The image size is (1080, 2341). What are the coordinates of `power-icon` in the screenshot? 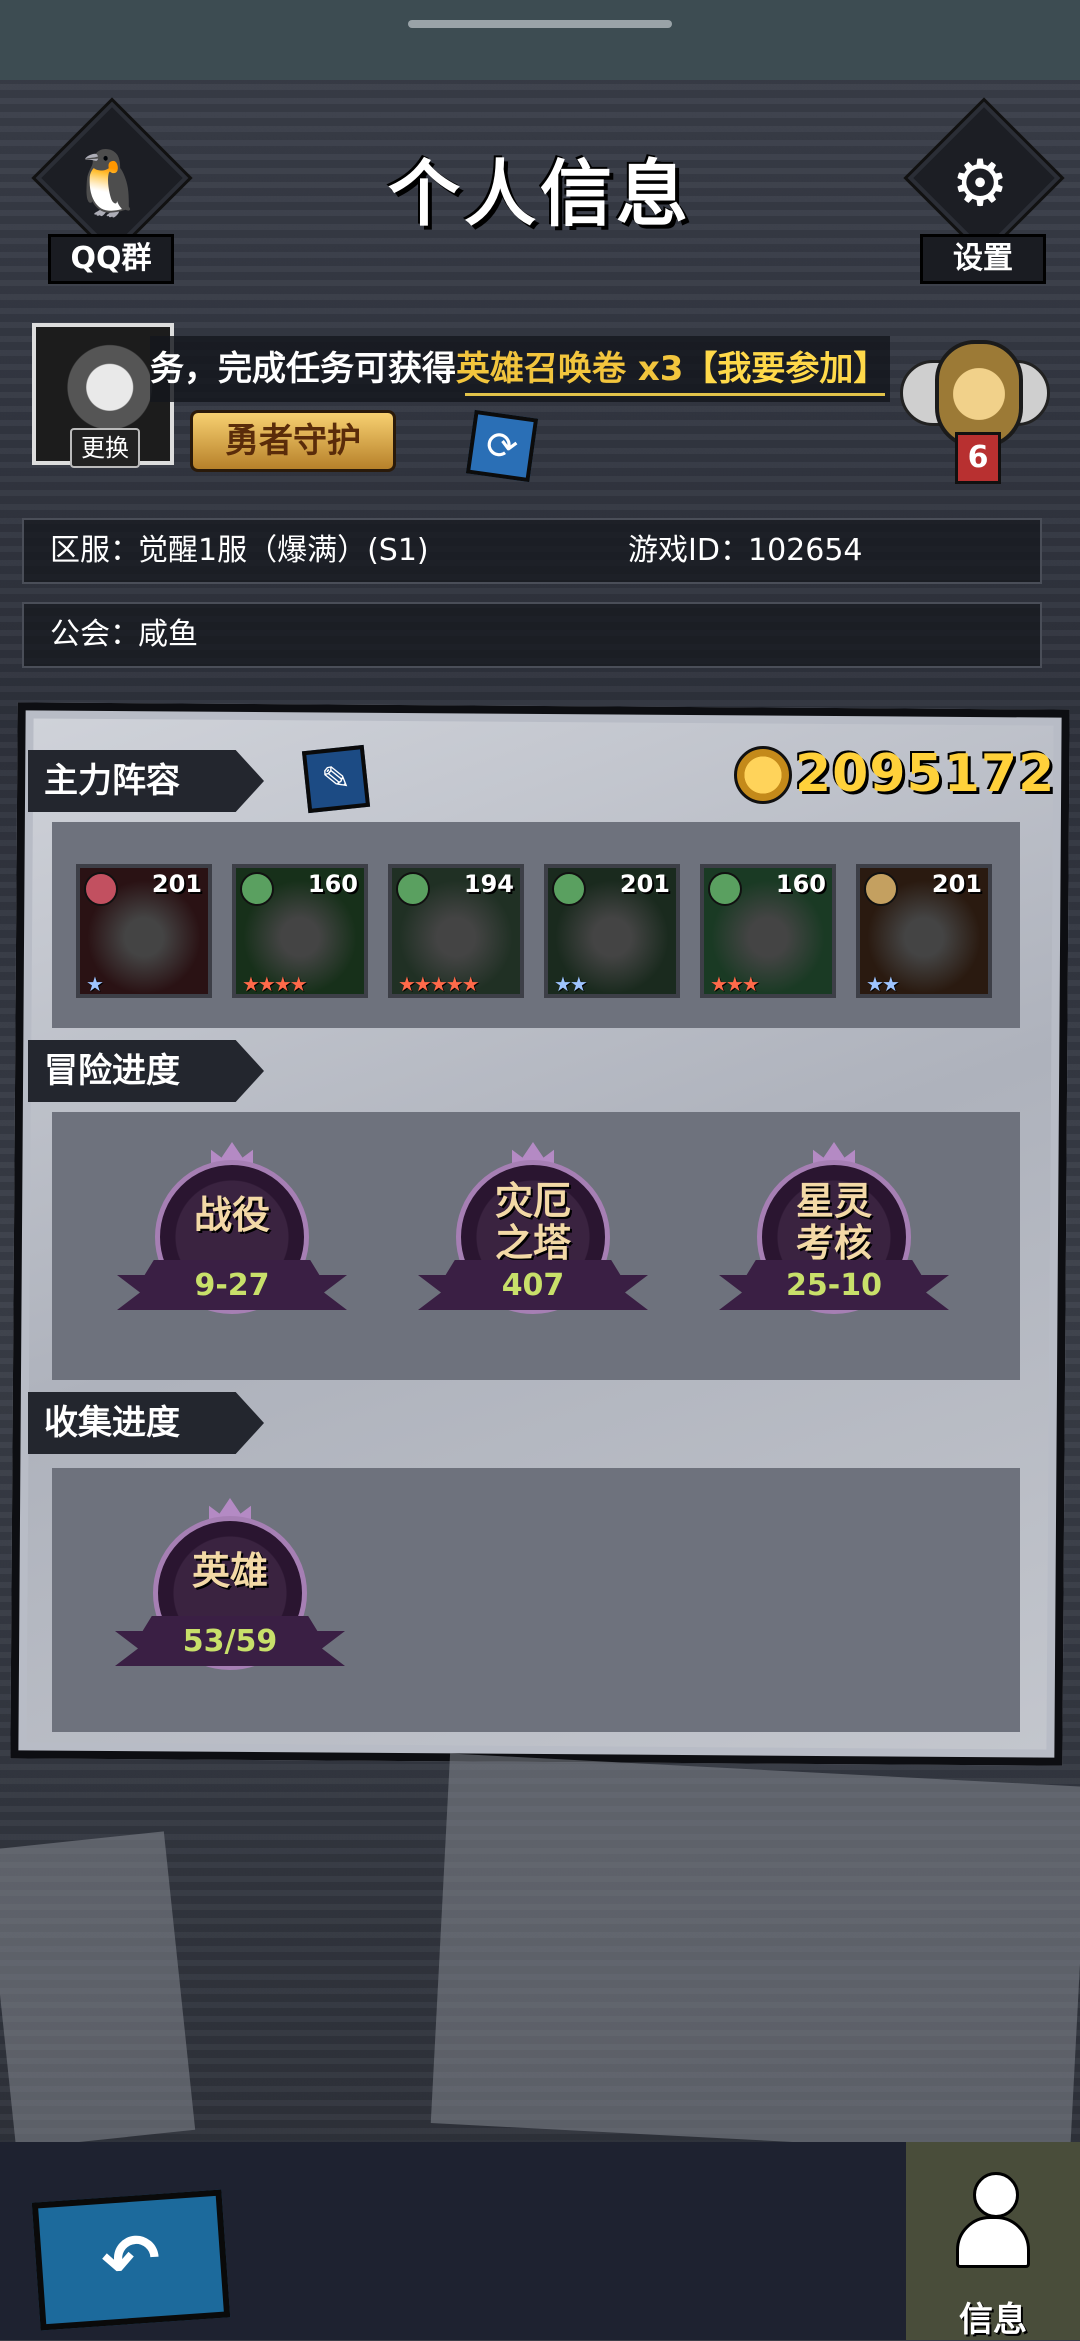 It's located at (763, 775).